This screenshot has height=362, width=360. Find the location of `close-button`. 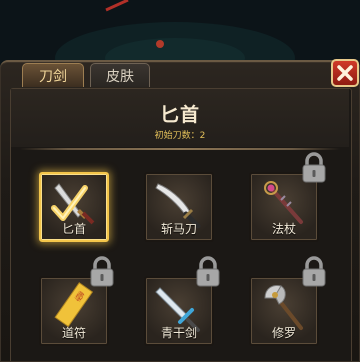

close-button is located at coordinates (345, 73).